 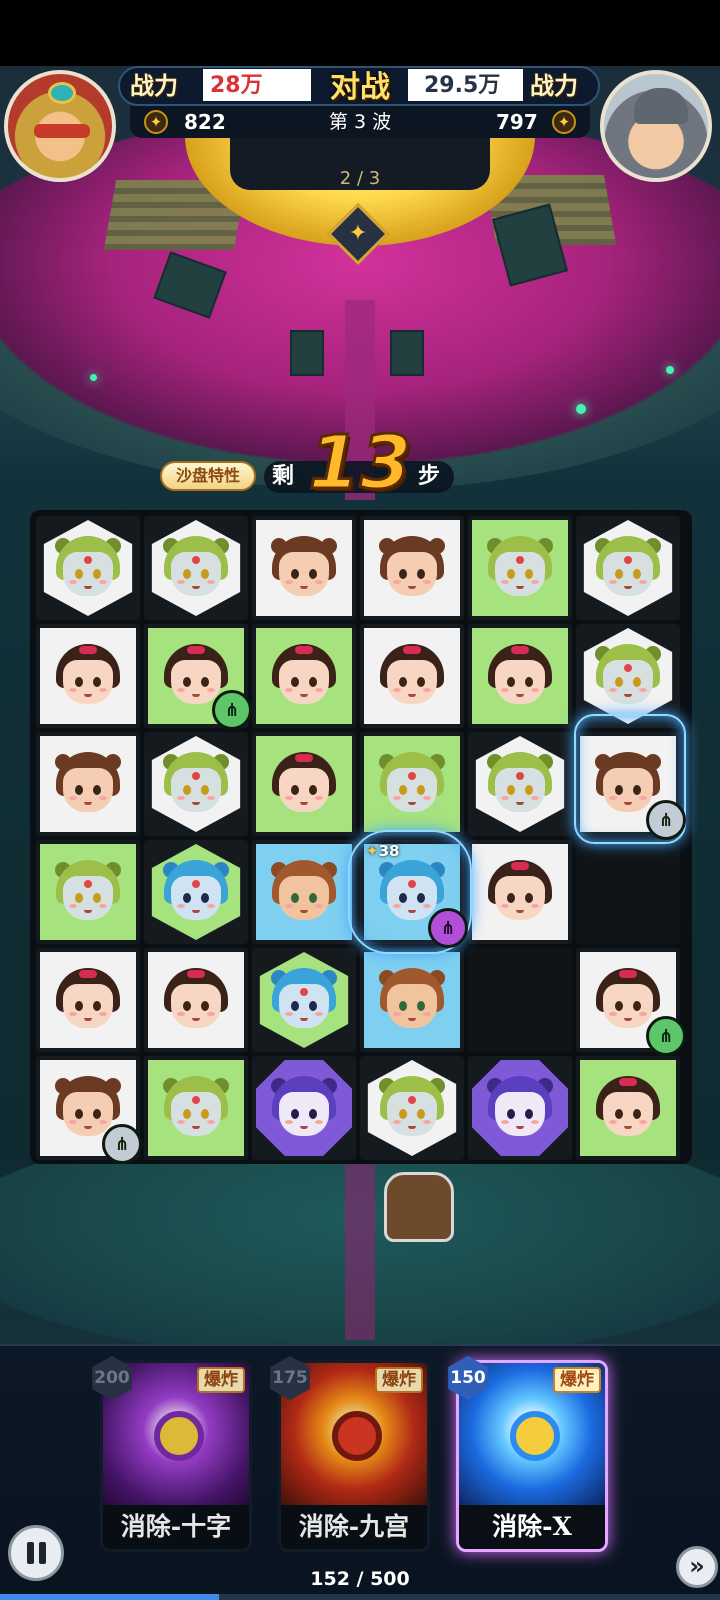 I want to click on energy-bar-fill, so click(x=109, y=1597).